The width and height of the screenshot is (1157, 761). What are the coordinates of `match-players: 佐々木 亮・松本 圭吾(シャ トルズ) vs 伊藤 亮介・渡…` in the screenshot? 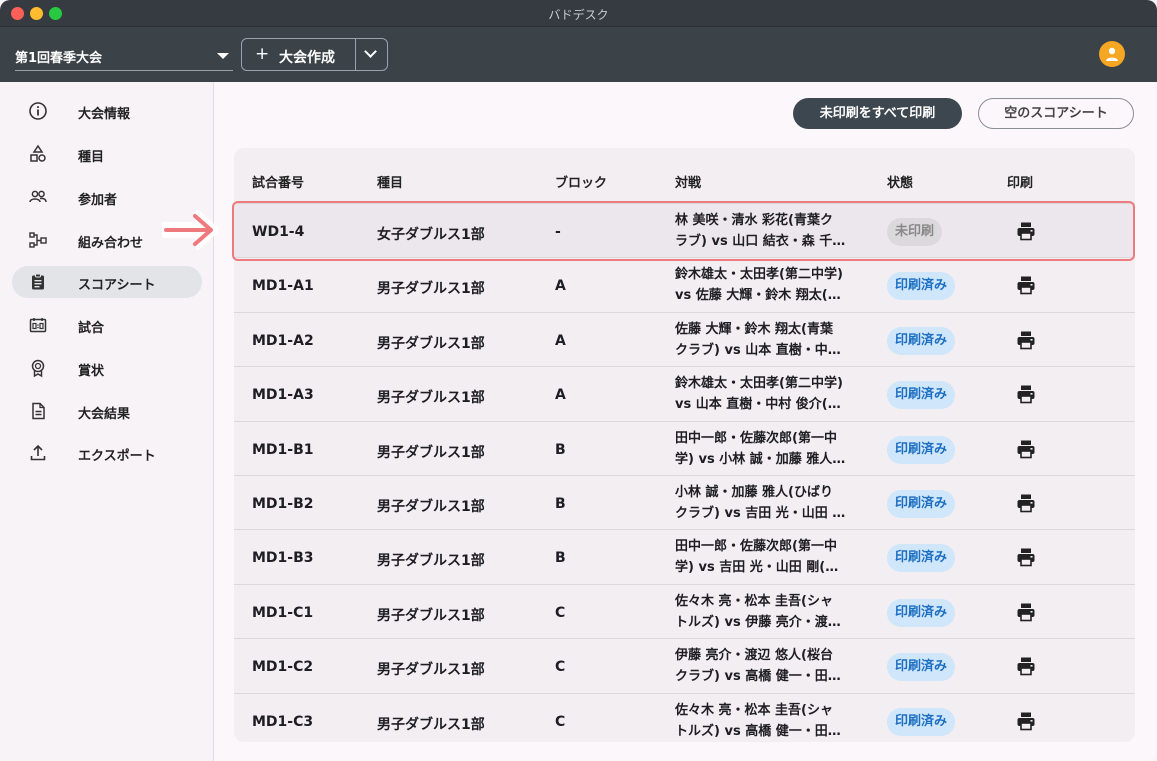 It's located at (778, 612).